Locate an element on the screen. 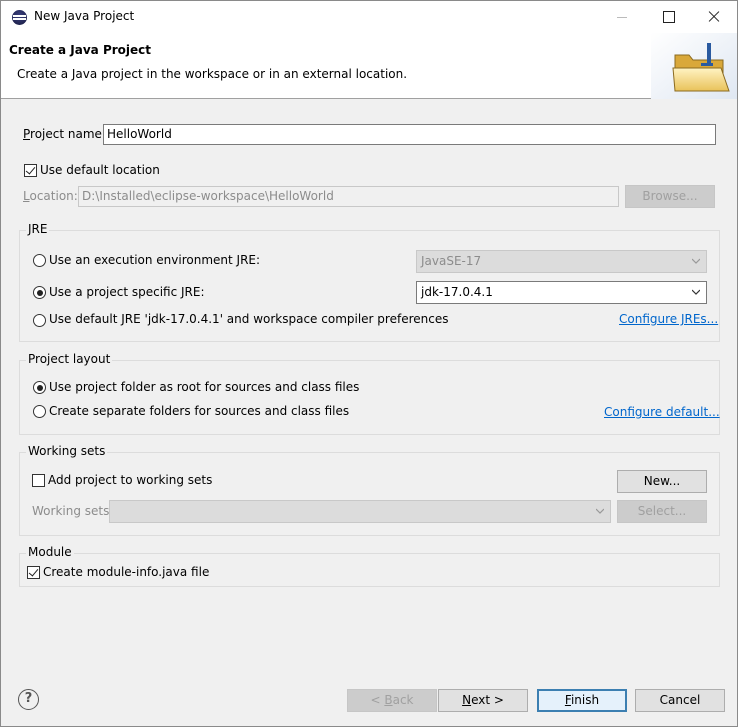  add-to-working-sets-checkbox is located at coordinates (38, 480).